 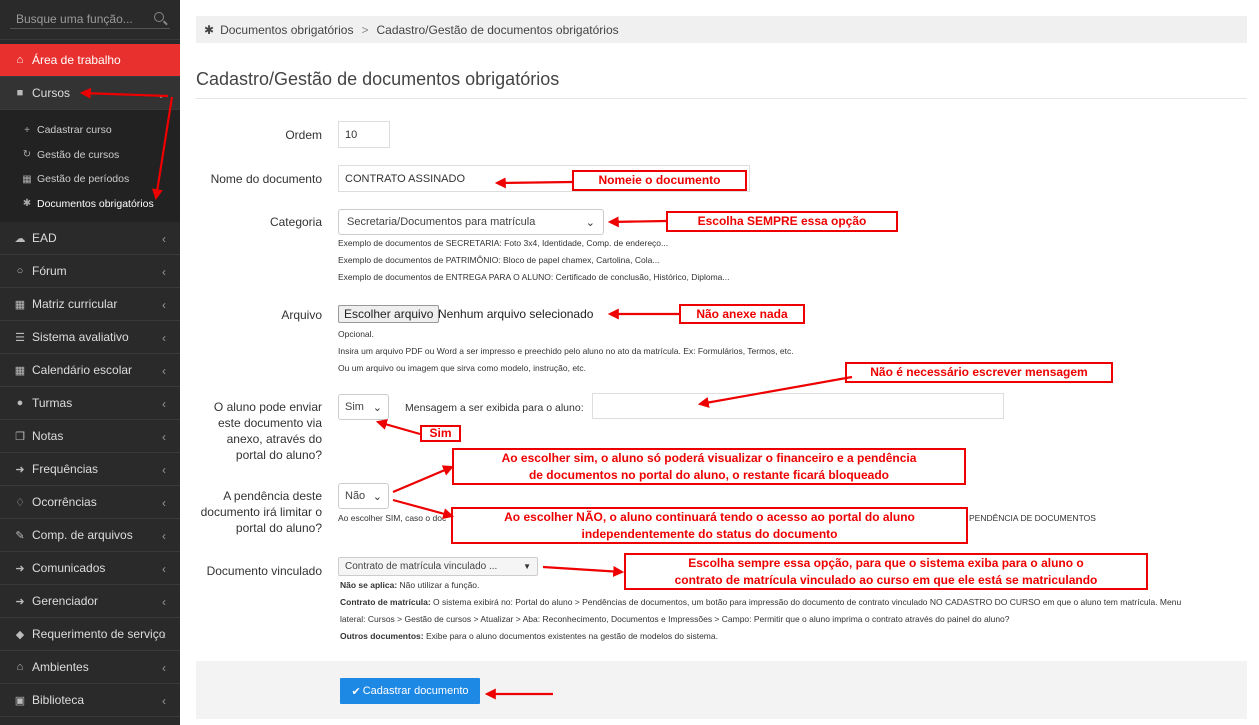 I want to click on mensagem-input, so click(x=798, y=406).